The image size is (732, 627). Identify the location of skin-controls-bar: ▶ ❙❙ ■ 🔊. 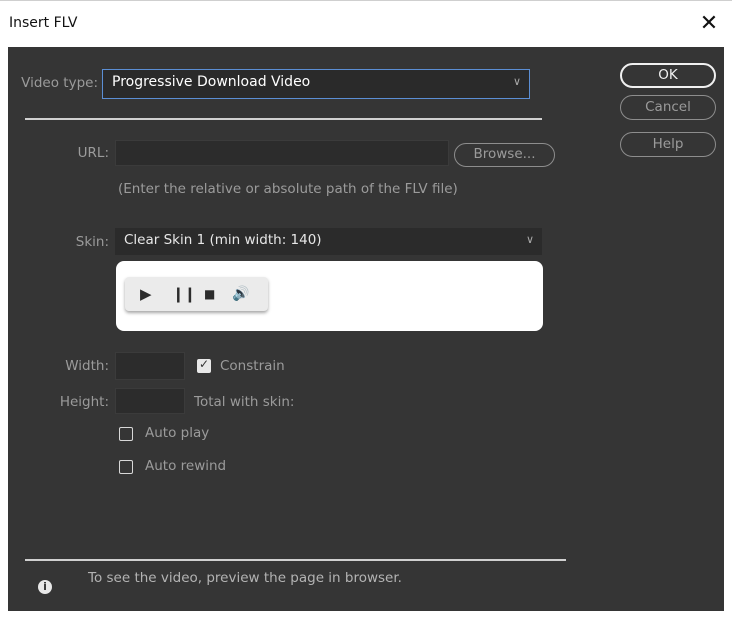
(196, 294).